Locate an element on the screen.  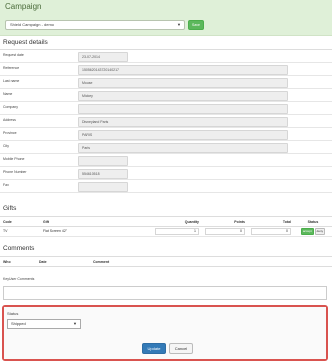
field-label: Name is located at coordinates (8, 94).